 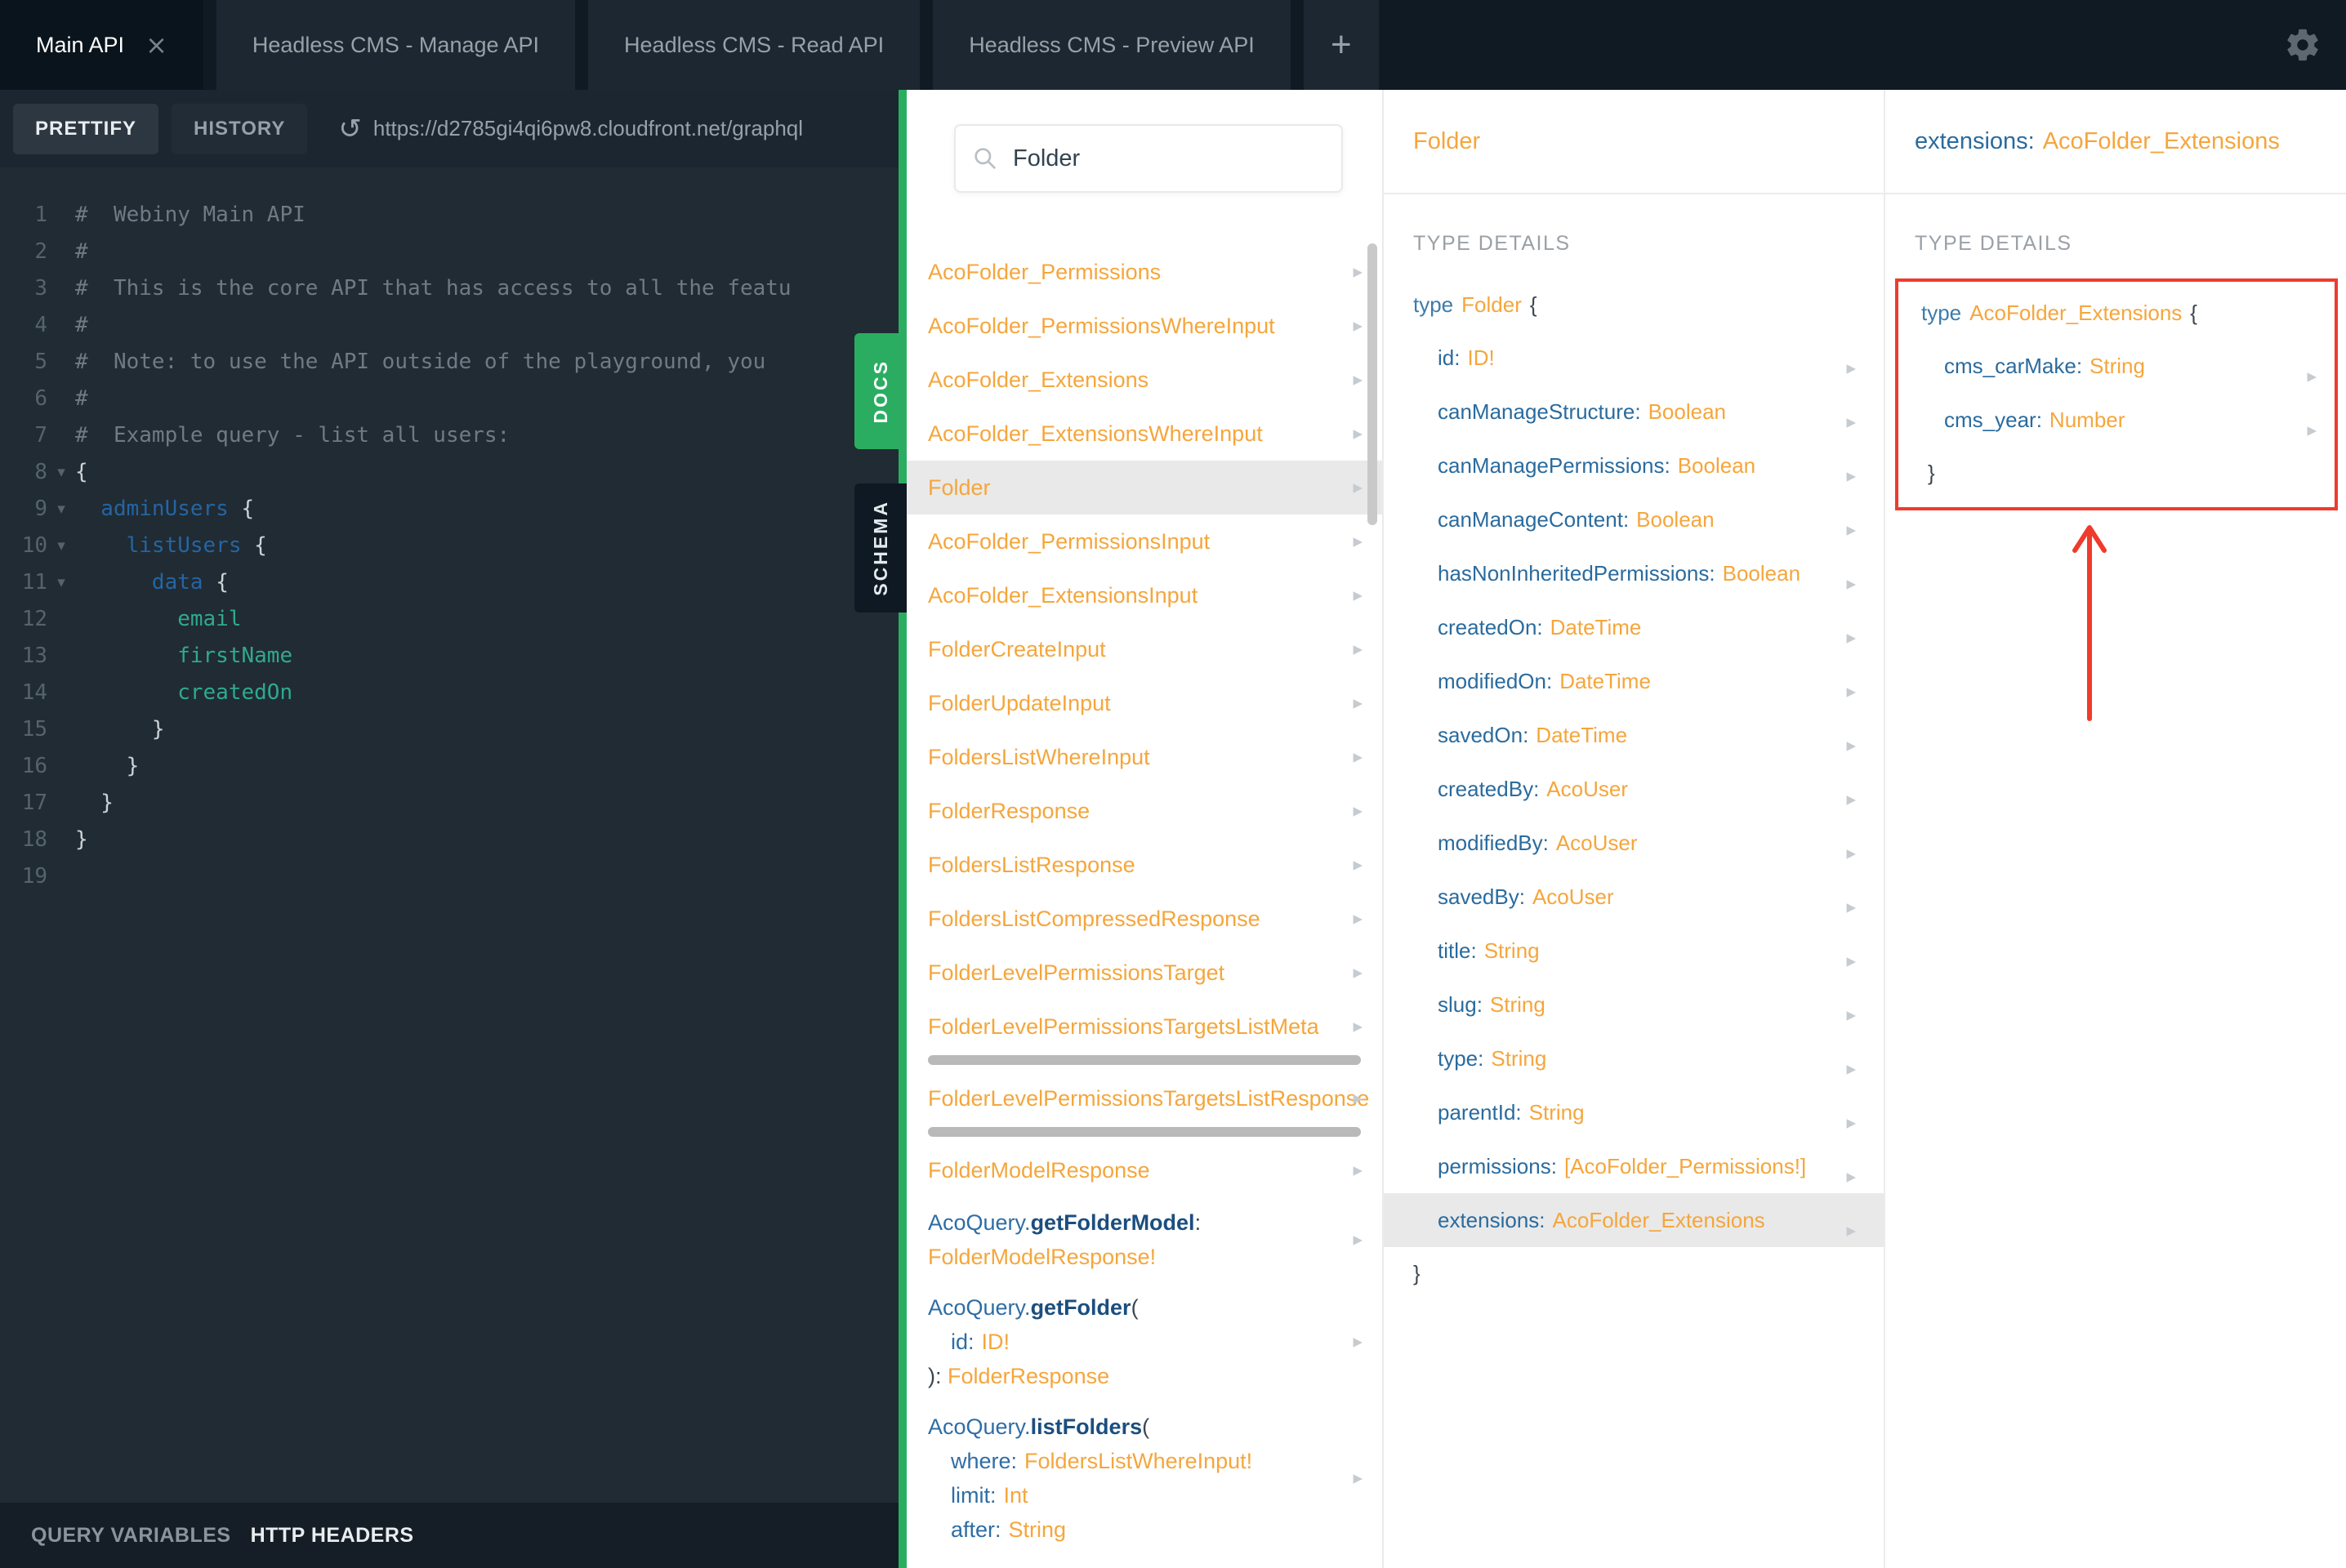 What do you see at coordinates (1634, 1058) in the screenshot?
I see `field-row-type: type: String ▸` at bounding box center [1634, 1058].